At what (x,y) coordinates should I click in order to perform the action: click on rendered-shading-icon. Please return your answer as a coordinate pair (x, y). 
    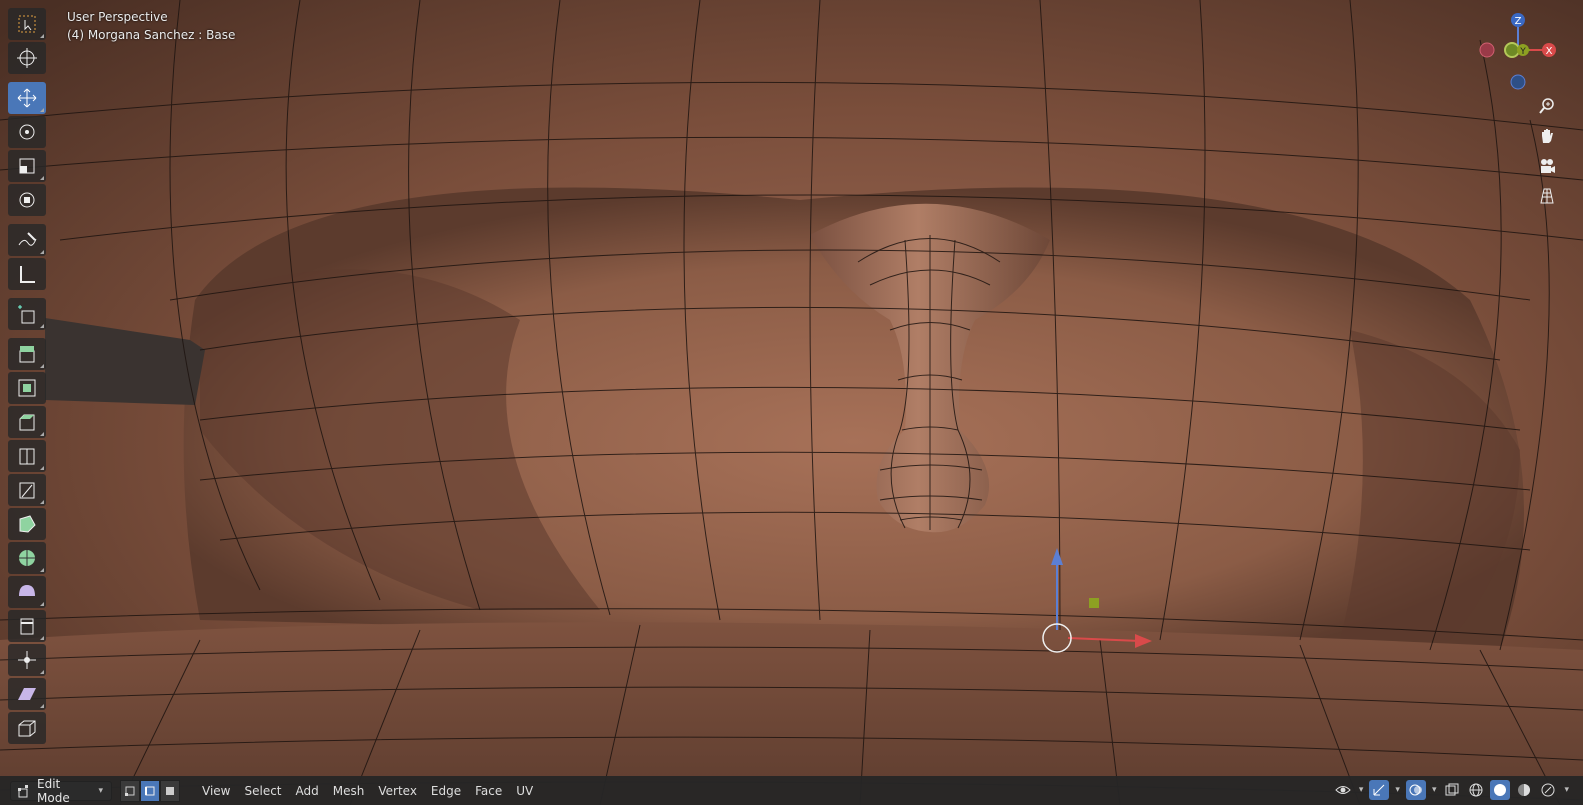
    Looking at the image, I should click on (1548, 790).